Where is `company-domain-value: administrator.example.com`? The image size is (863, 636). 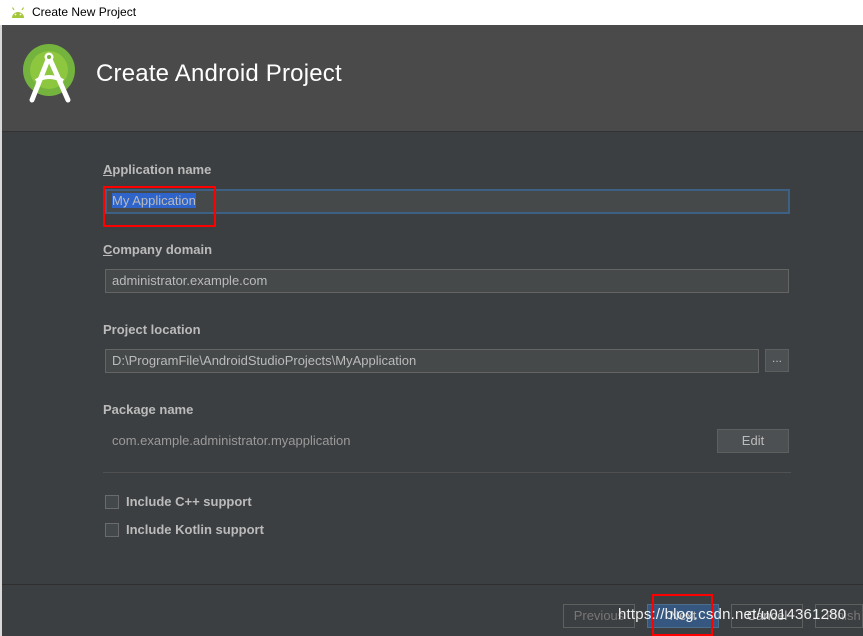
company-domain-value: administrator.example.com is located at coordinates (190, 280).